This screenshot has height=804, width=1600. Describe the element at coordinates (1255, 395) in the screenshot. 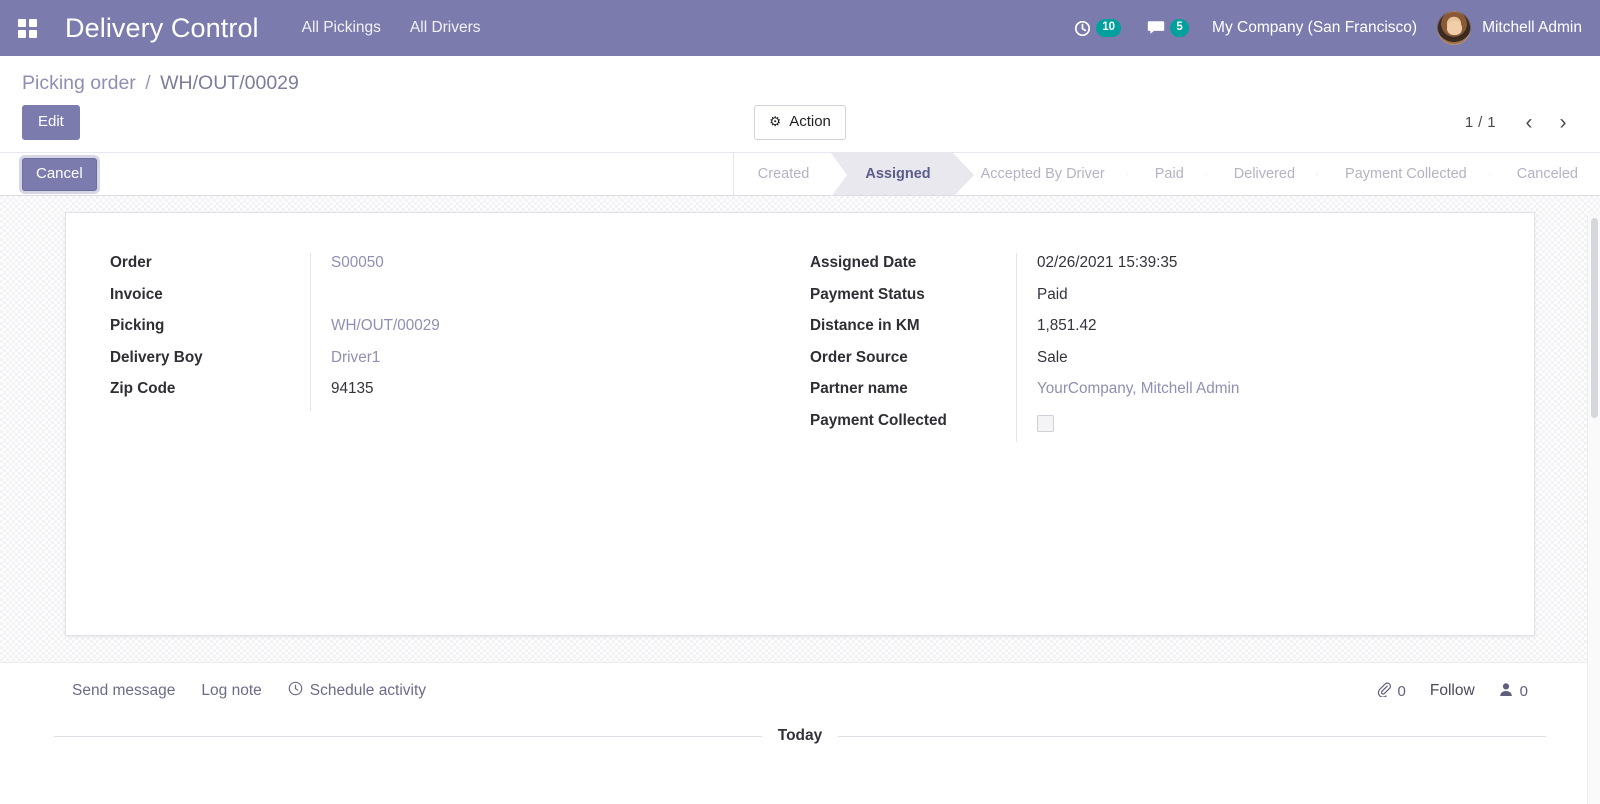

I see `field-value-partner-name: YourCompany, Mitchell Admin` at that location.